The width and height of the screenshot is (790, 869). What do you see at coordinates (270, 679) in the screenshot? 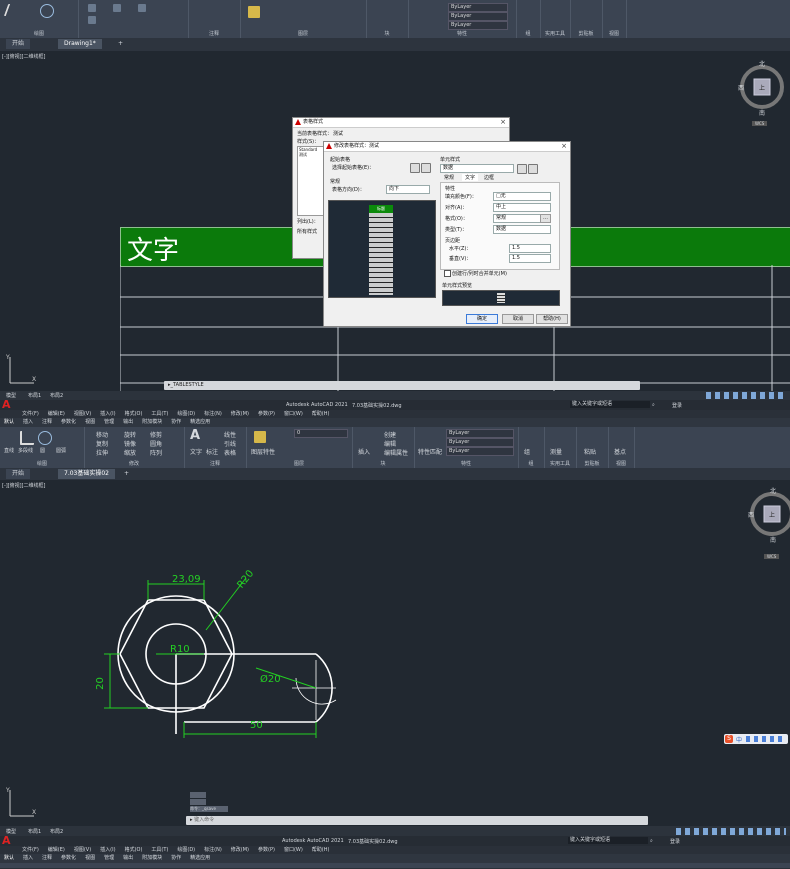
I see `dim-phi: Ø20` at bounding box center [270, 679].